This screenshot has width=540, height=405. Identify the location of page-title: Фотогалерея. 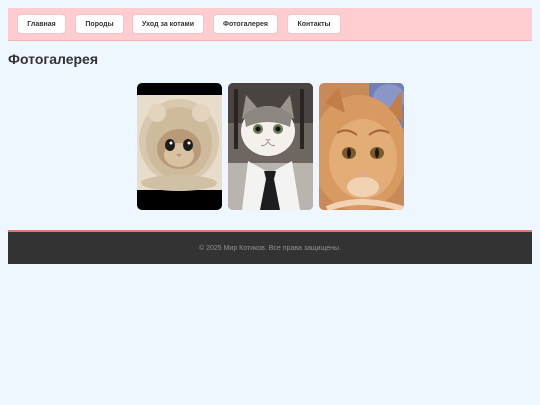
(53, 59).